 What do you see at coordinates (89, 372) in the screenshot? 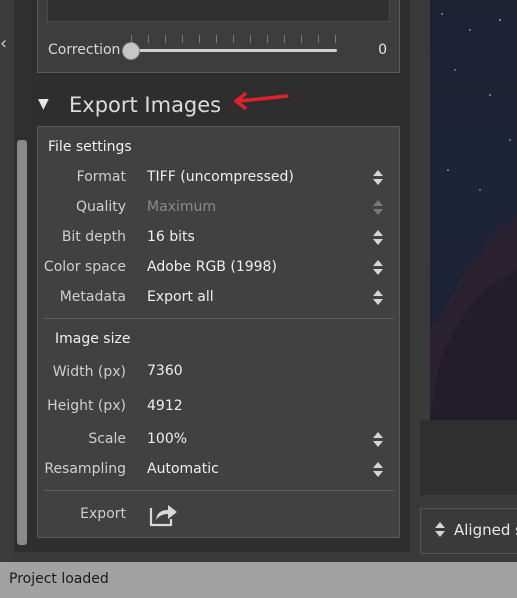
I see `width-label: Width (px)` at bounding box center [89, 372].